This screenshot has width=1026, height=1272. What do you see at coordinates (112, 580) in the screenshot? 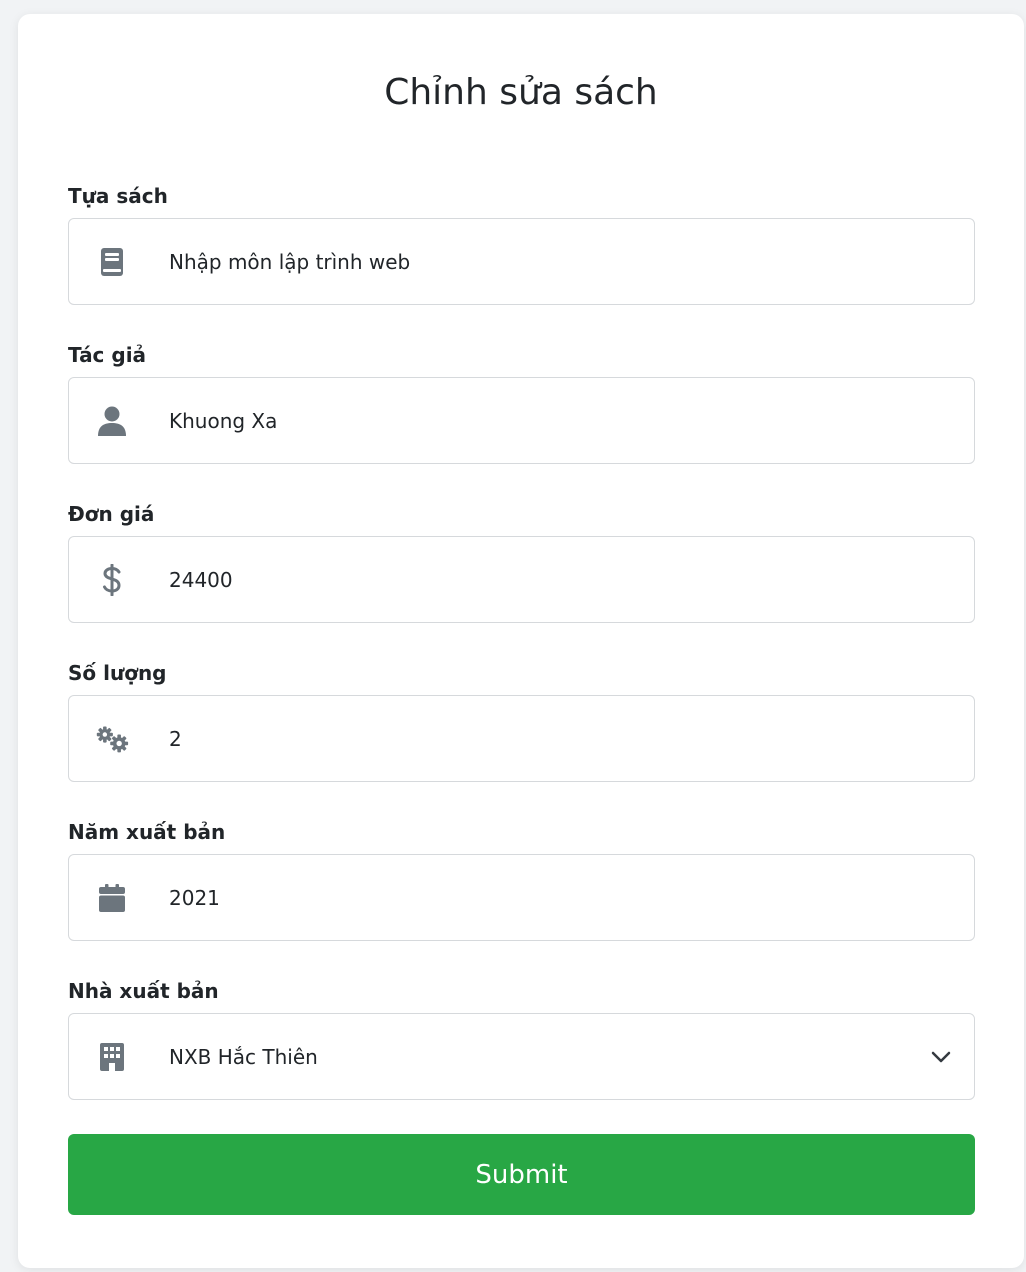
I see `dollar-icon` at bounding box center [112, 580].